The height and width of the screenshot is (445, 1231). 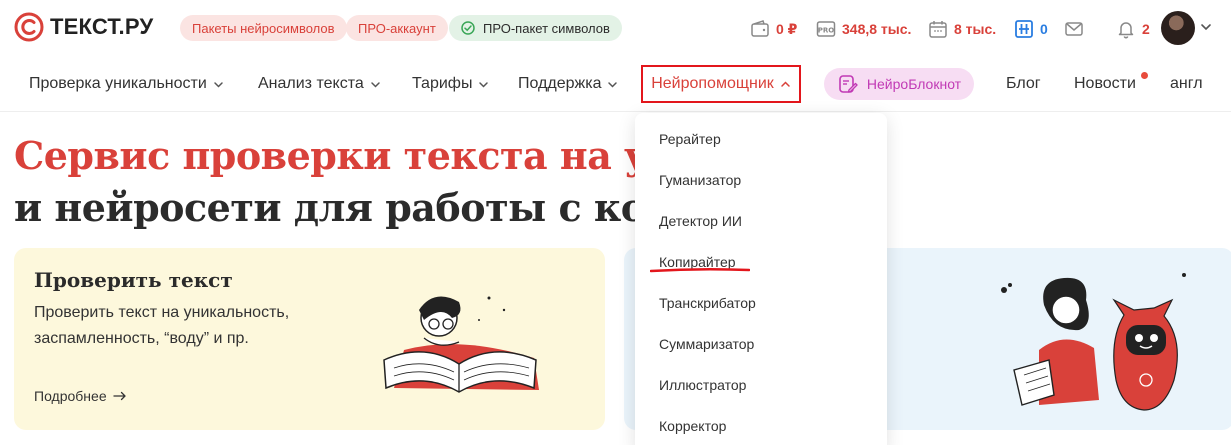 I want to click on pro-account-chip: ПРО-аккаунт, so click(x=397, y=28).